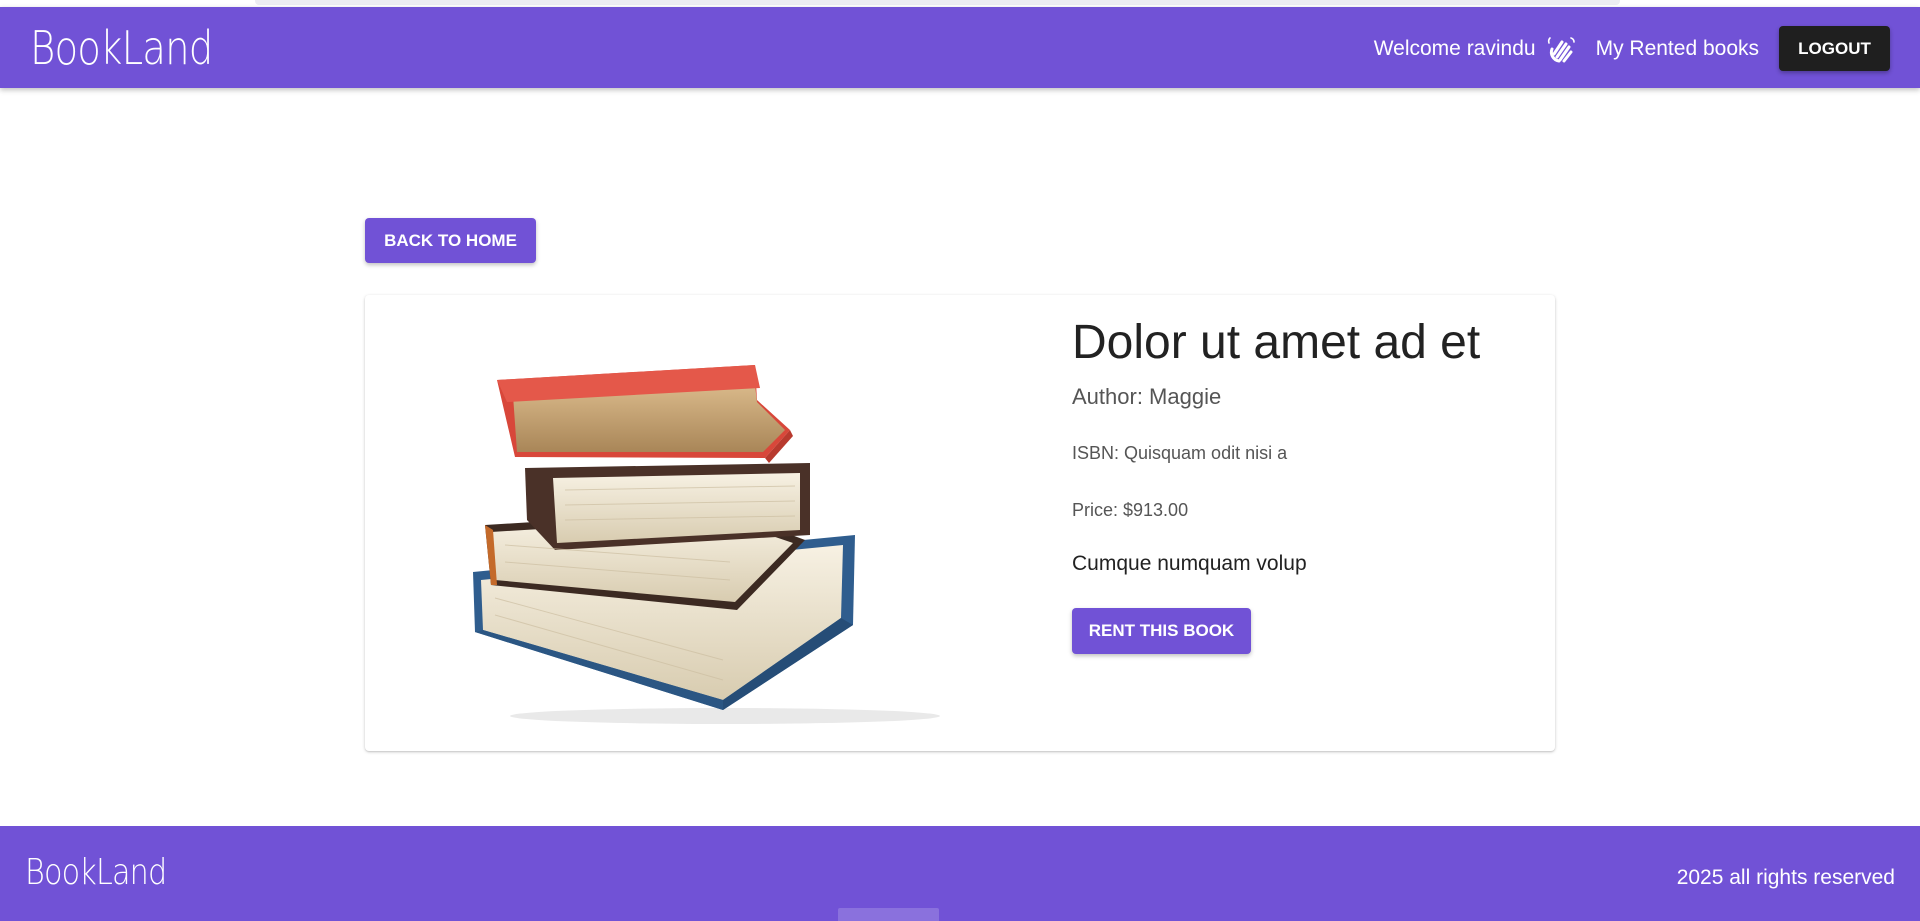 The image size is (1920, 921). What do you see at coordinates (1677, 49) in the screenshot?
I see `my-rented-books-link: My Rented books` at bounding box center [1677, 49].